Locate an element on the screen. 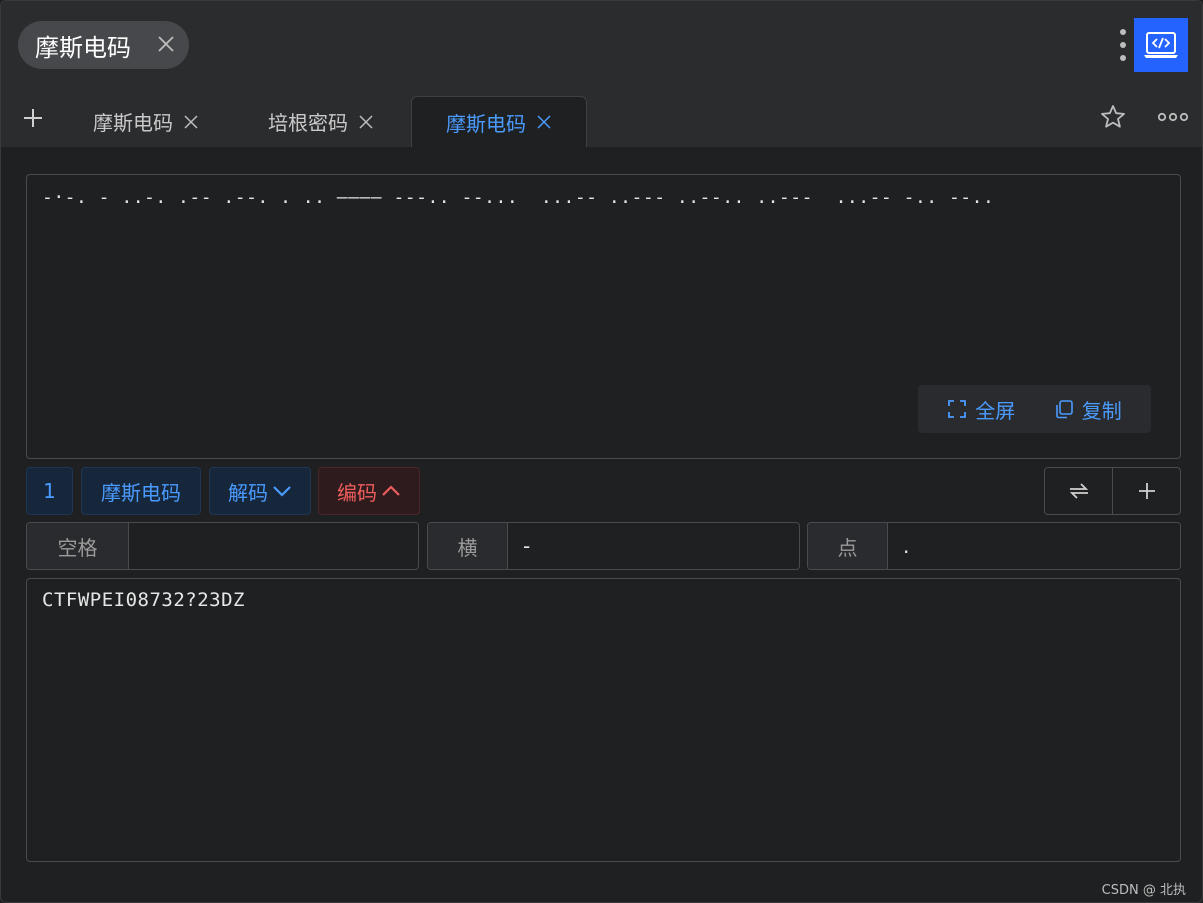 The image size is (1203, 903). more-icon is located at coordinates (1173, 117).